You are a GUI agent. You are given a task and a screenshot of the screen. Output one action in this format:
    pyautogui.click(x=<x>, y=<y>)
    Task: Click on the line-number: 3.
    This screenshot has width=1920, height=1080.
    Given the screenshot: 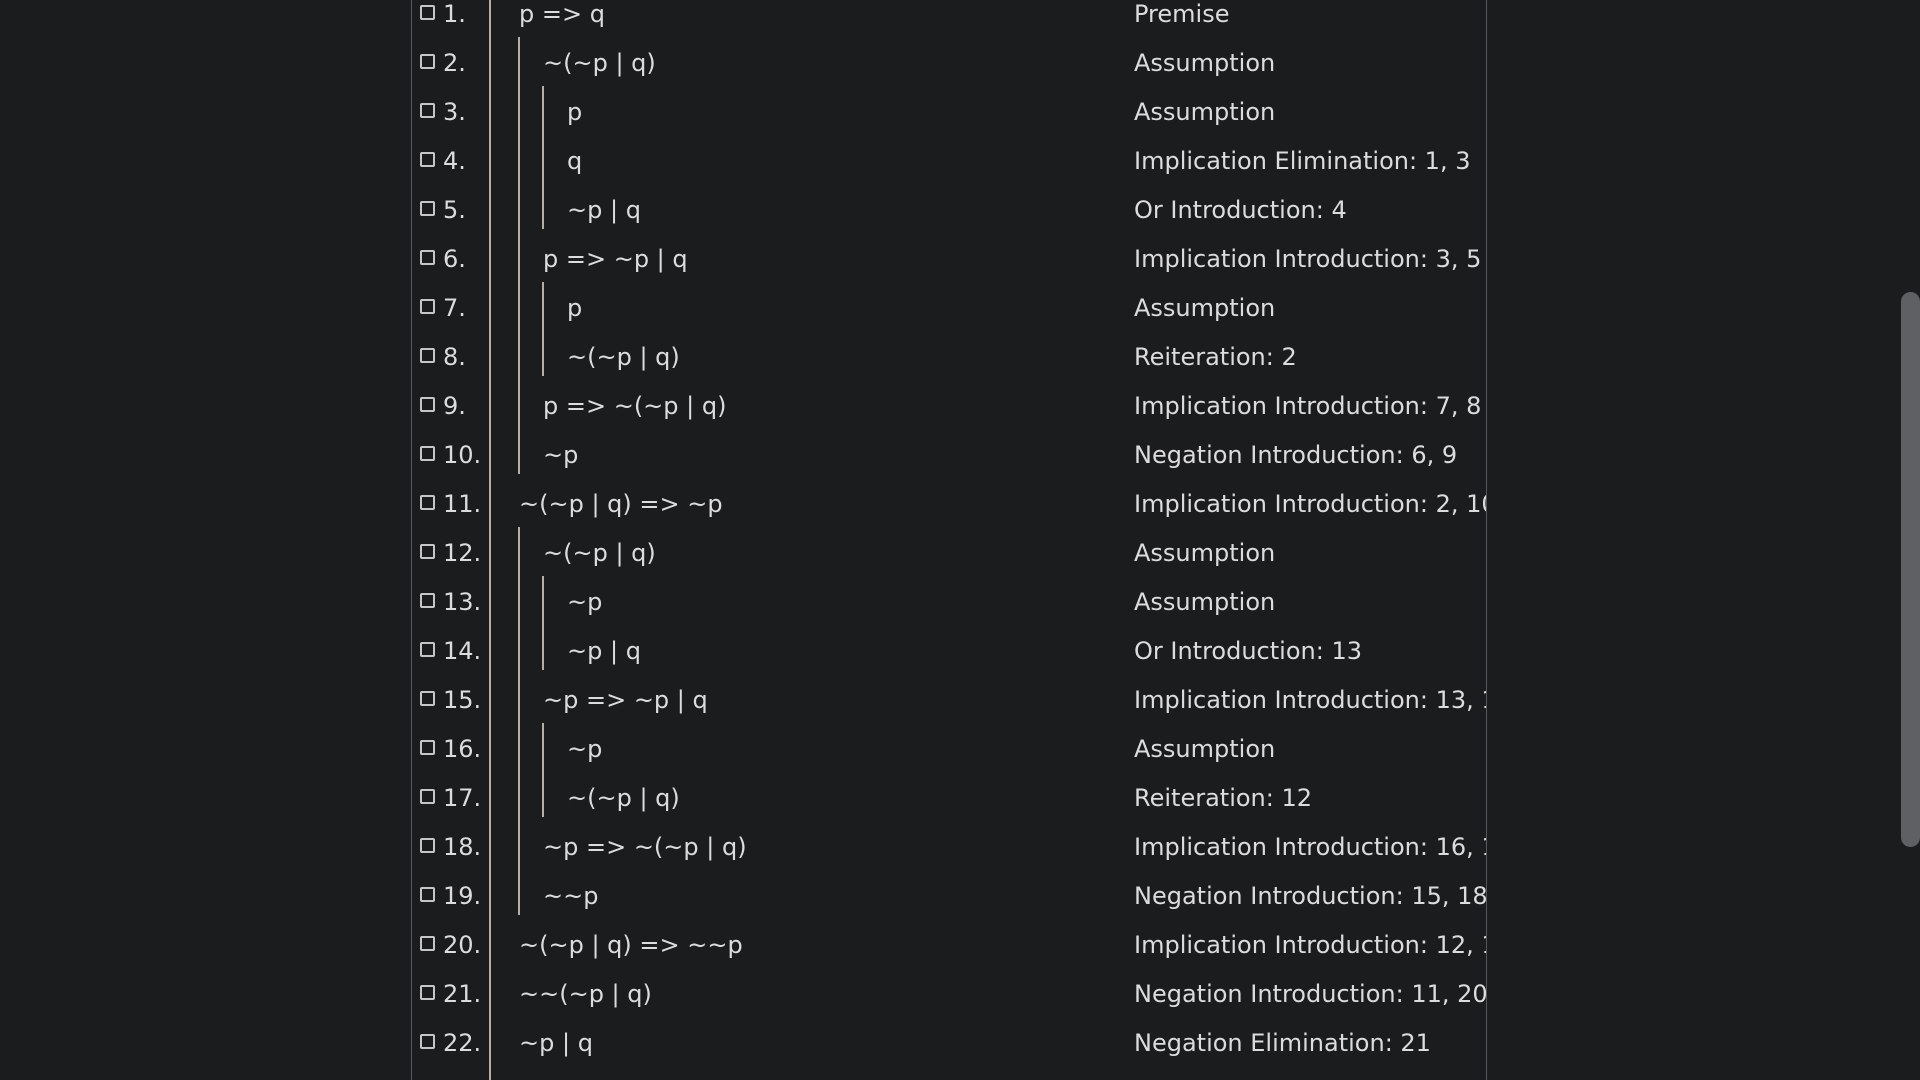 What is the action you would take?
    pyautogui.click(x=454, y=112)
    